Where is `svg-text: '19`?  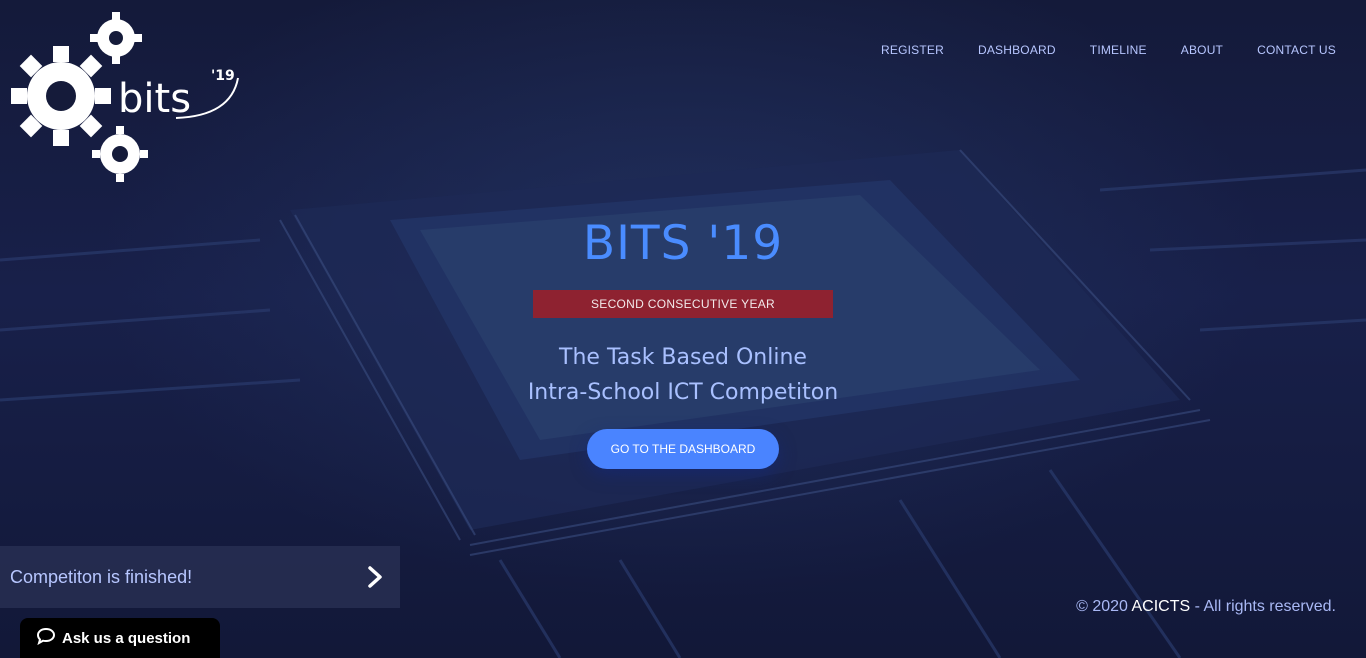
svg-text: '19 is located at coordinates (223, 76).